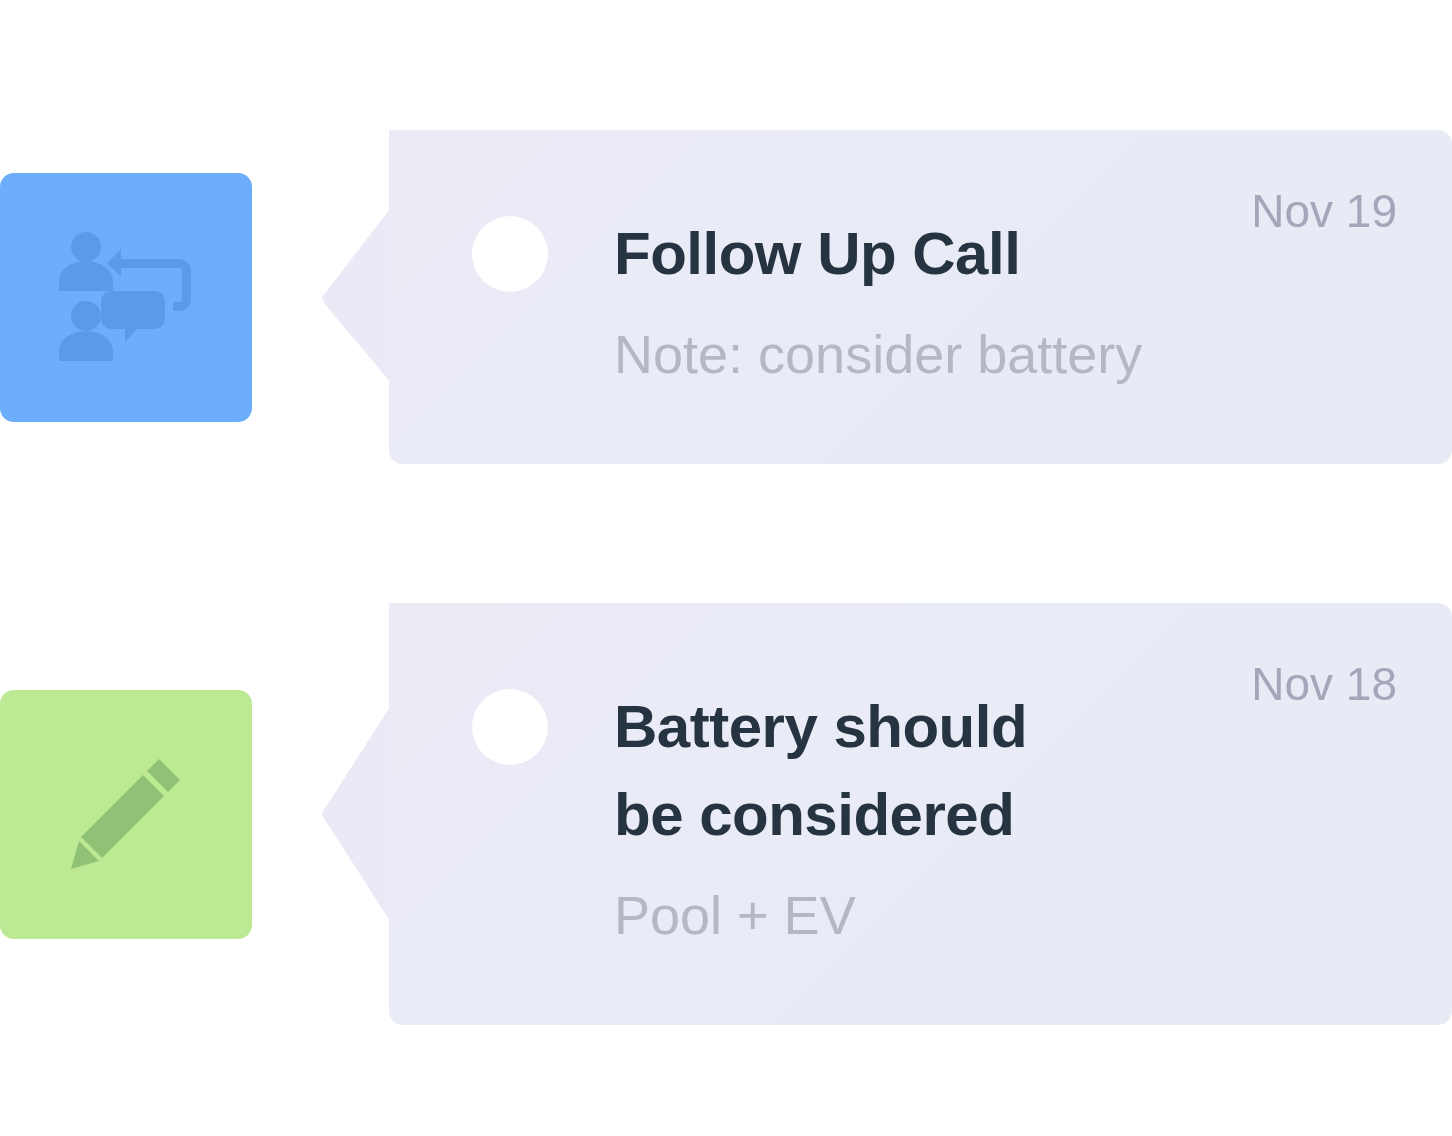 Image resolution: width=1452 pixels, height=1136 pixels. Describe the element at coordinates (1324, 212) in the screenshot. I see `entry-date: Nov 19` at that location.